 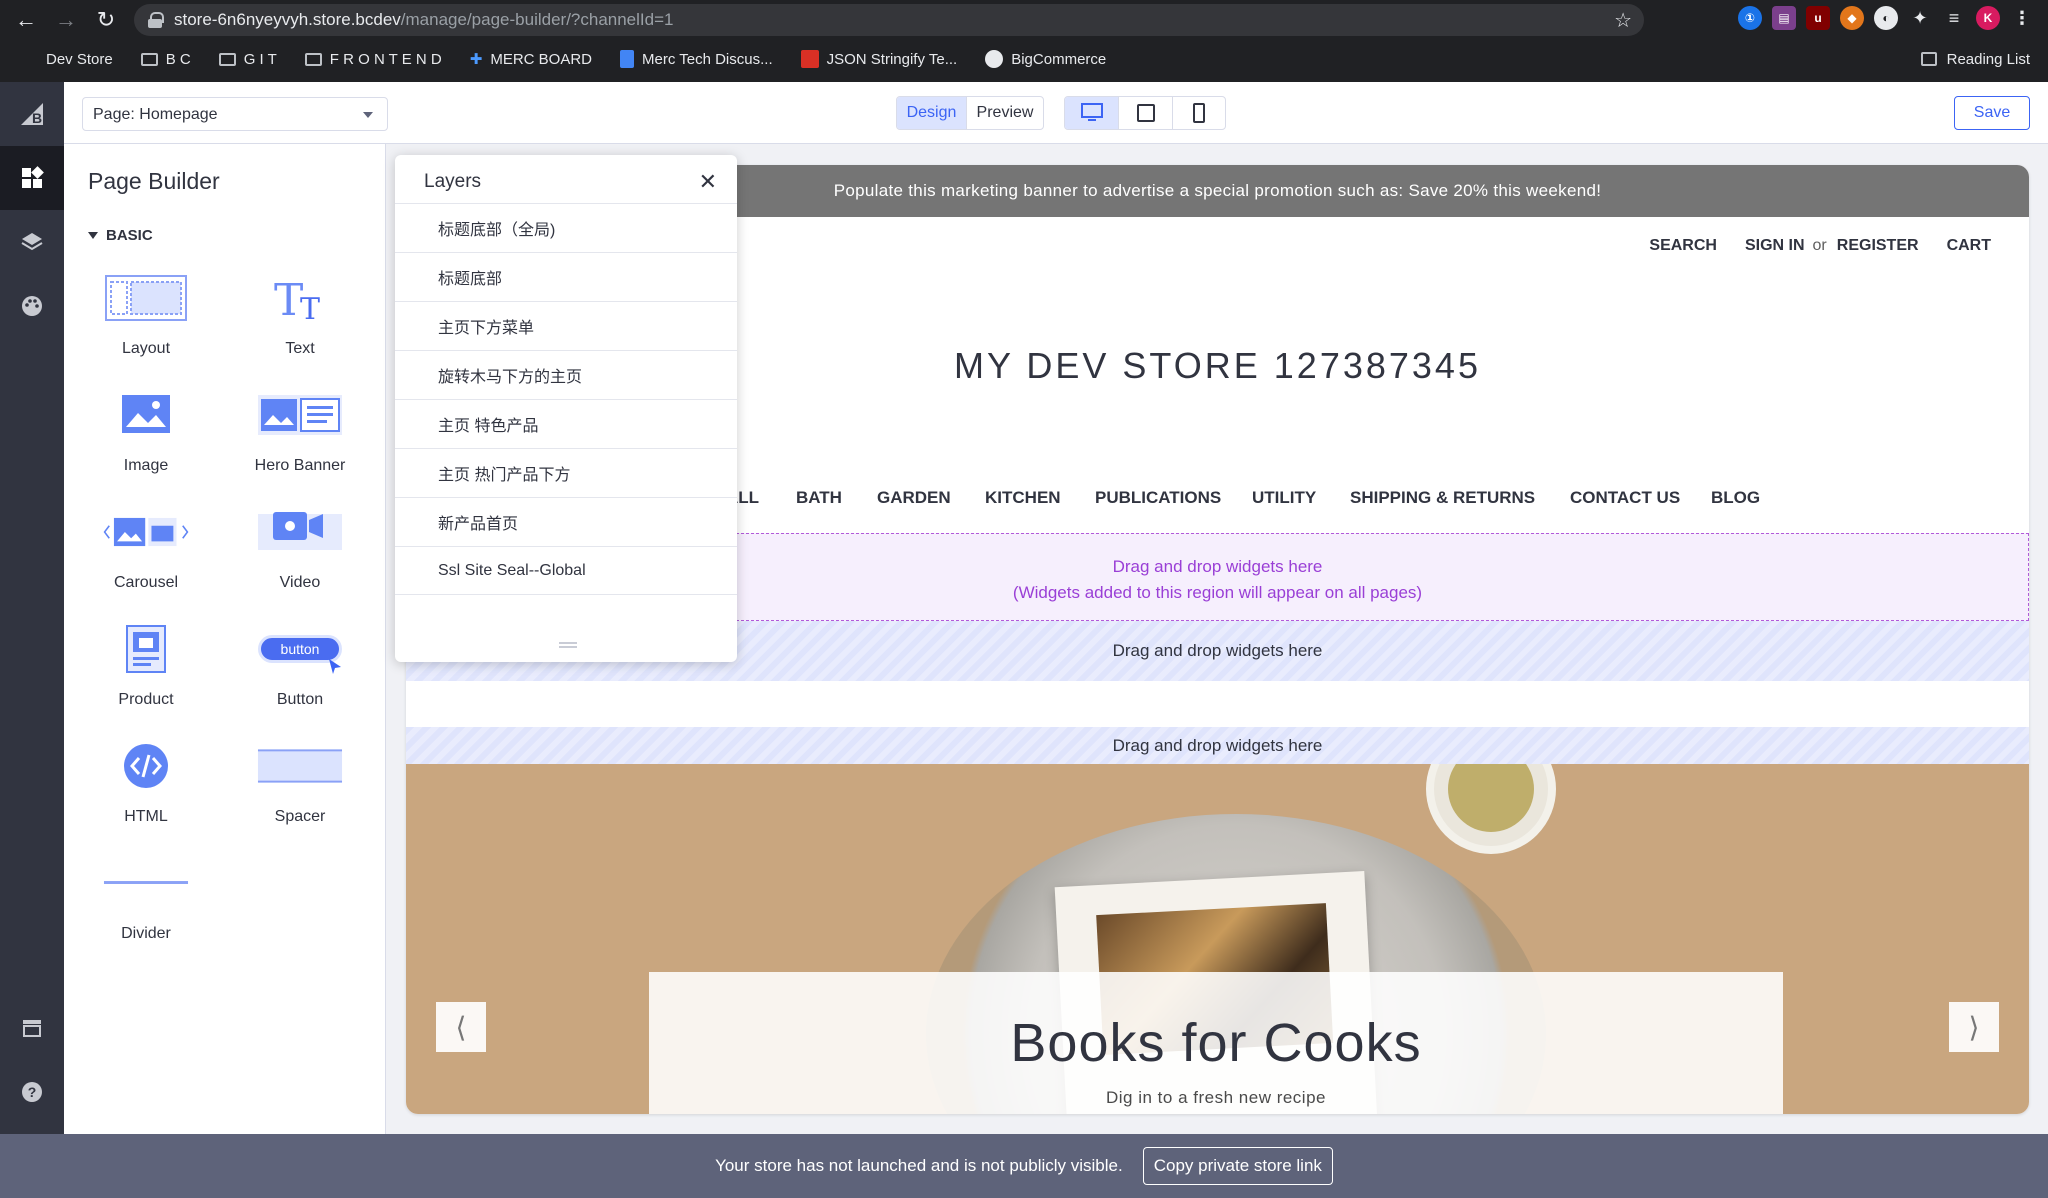 What do you see at coordinates (93, 235) in the screenshot?
I see `caret-down-icon` at bounding box center [93, 235].